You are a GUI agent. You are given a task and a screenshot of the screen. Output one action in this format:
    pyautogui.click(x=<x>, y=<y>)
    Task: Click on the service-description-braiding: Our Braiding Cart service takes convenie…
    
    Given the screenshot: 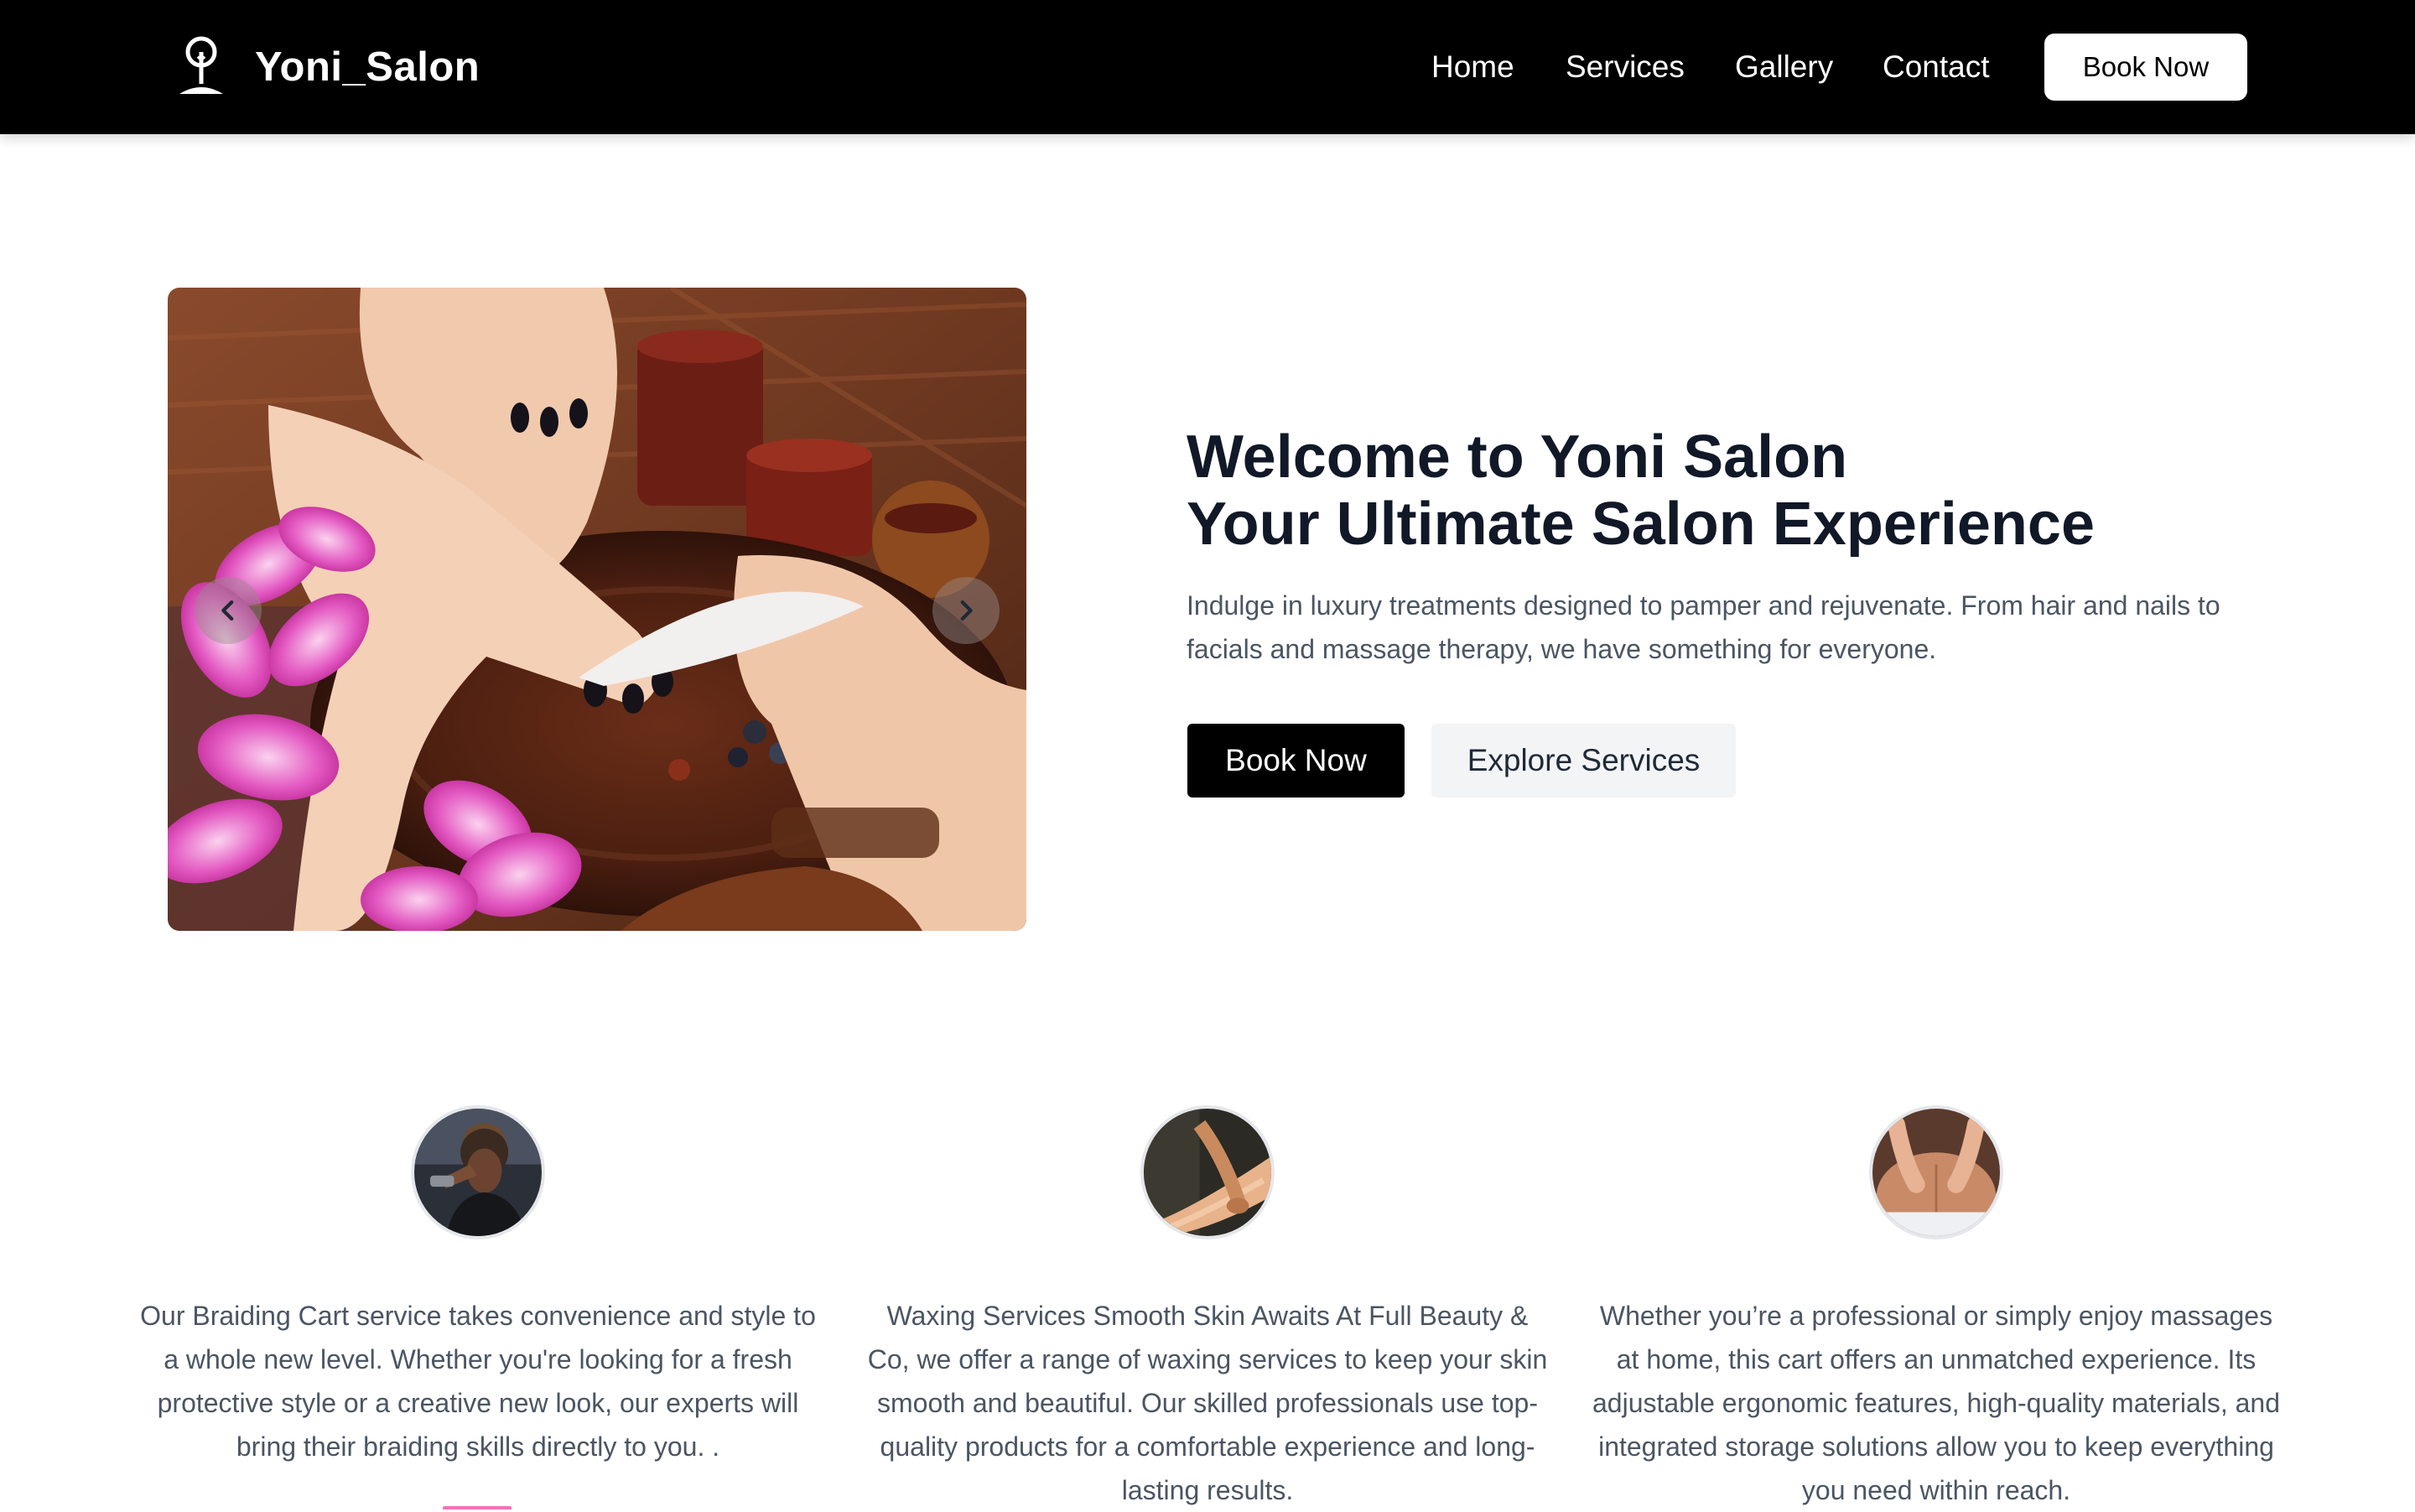 What is the action you would take?
    pyautogui.click(x=478, y=1381)
    